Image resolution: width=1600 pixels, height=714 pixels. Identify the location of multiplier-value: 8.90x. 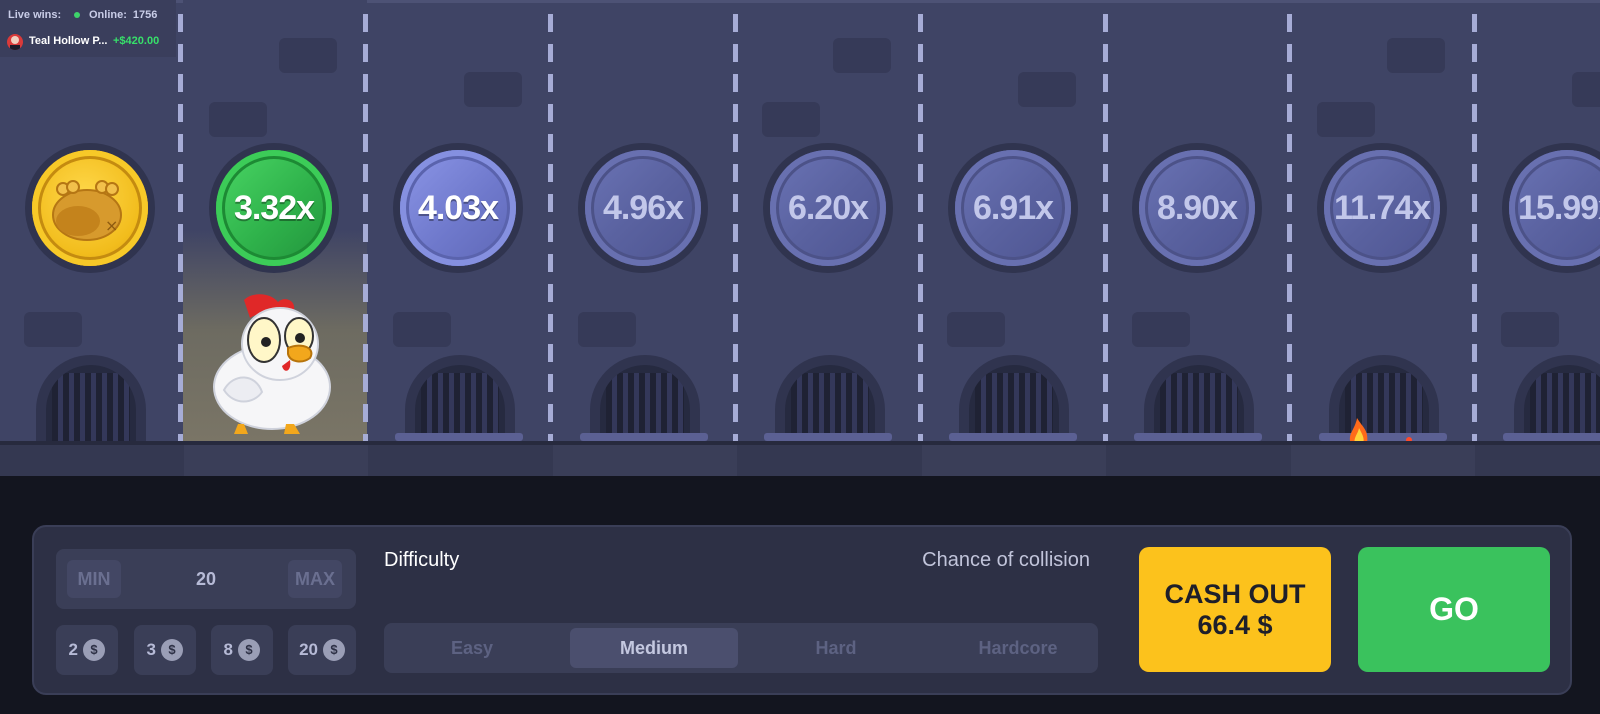
(1197, 208).